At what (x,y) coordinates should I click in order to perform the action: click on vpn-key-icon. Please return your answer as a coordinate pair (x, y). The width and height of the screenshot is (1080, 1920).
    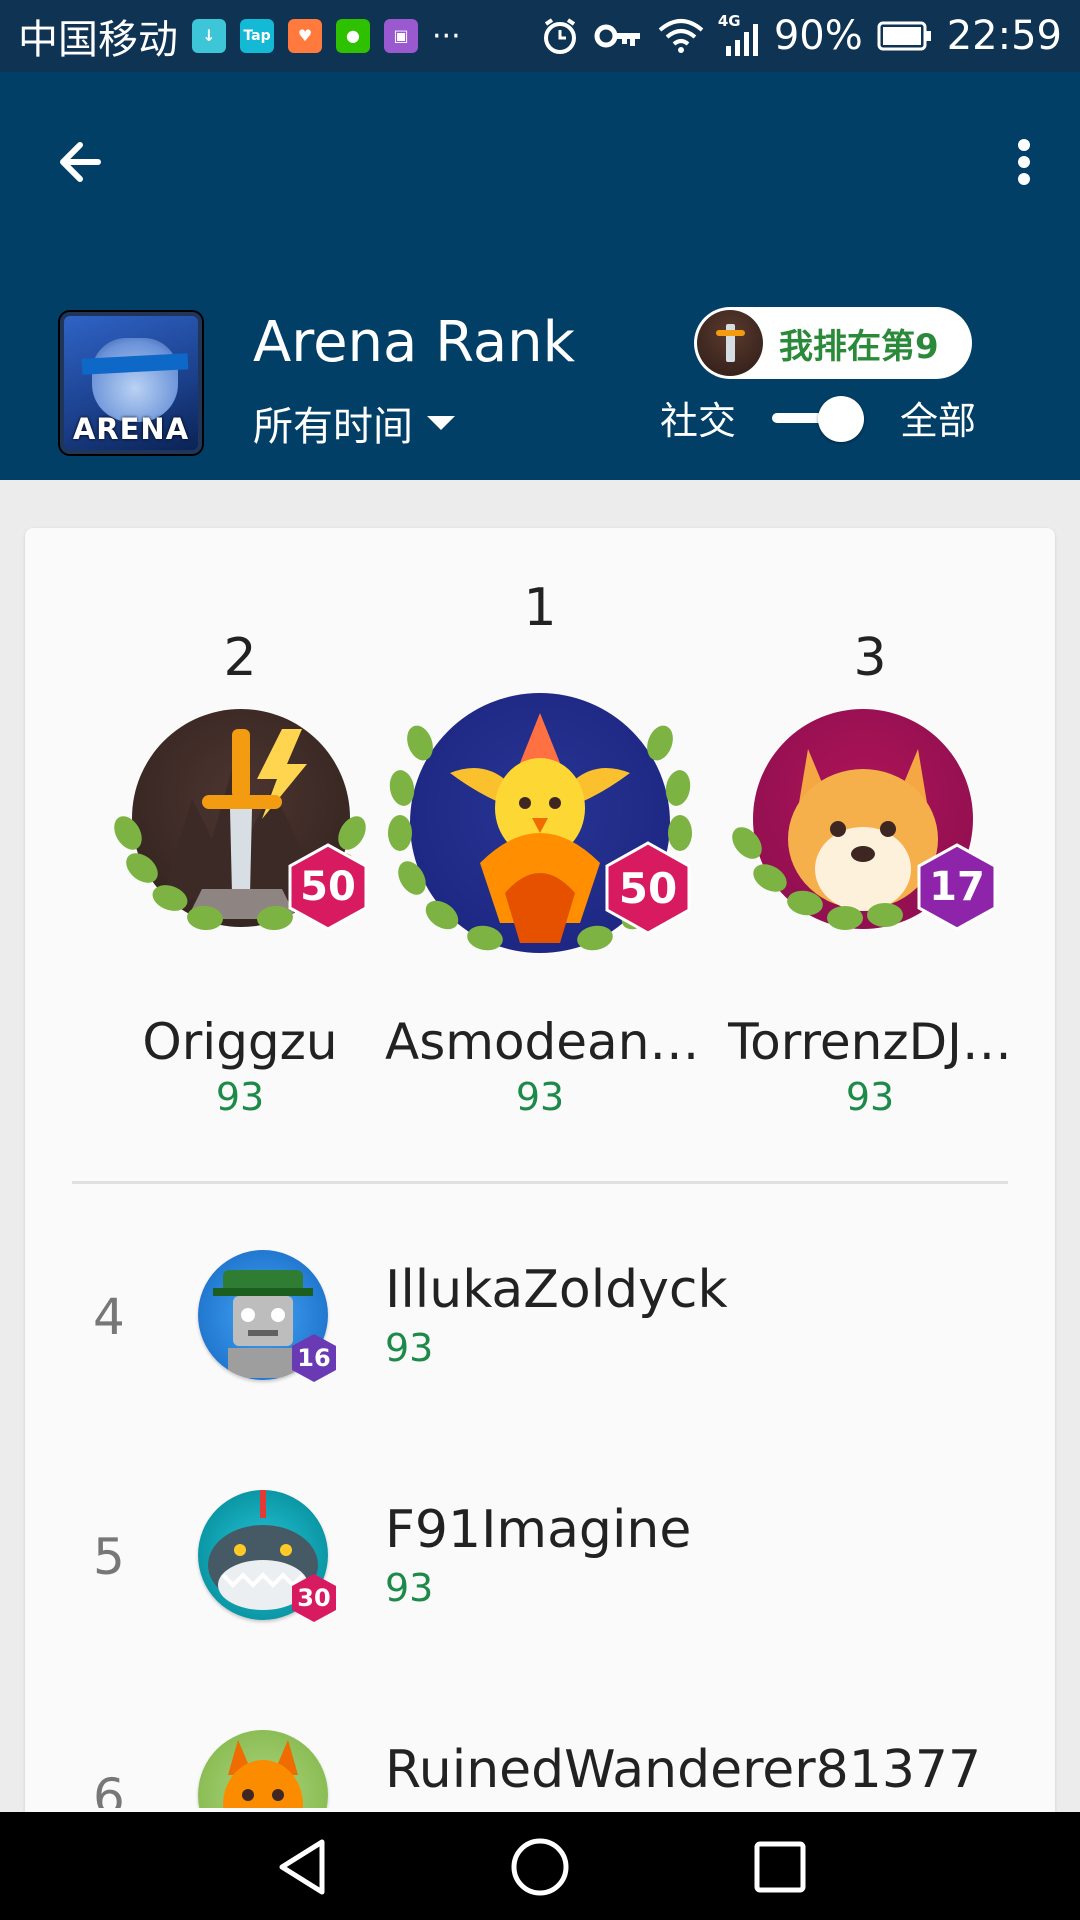
    Looking at the image, I should click on (617, 36).